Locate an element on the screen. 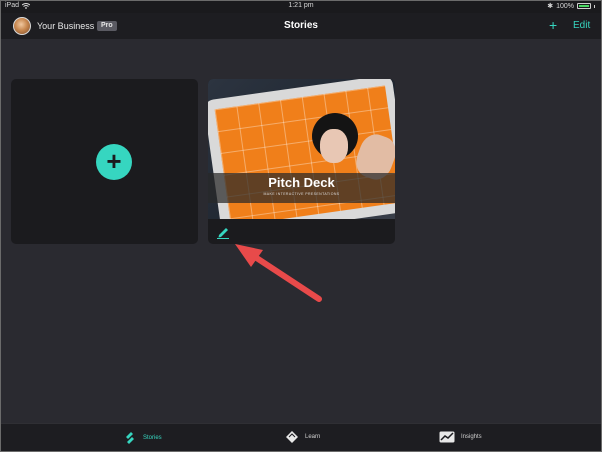 The width and height of the screenshot is (602, 452). tab-learn: Learn is located at coordinates (302, 437).